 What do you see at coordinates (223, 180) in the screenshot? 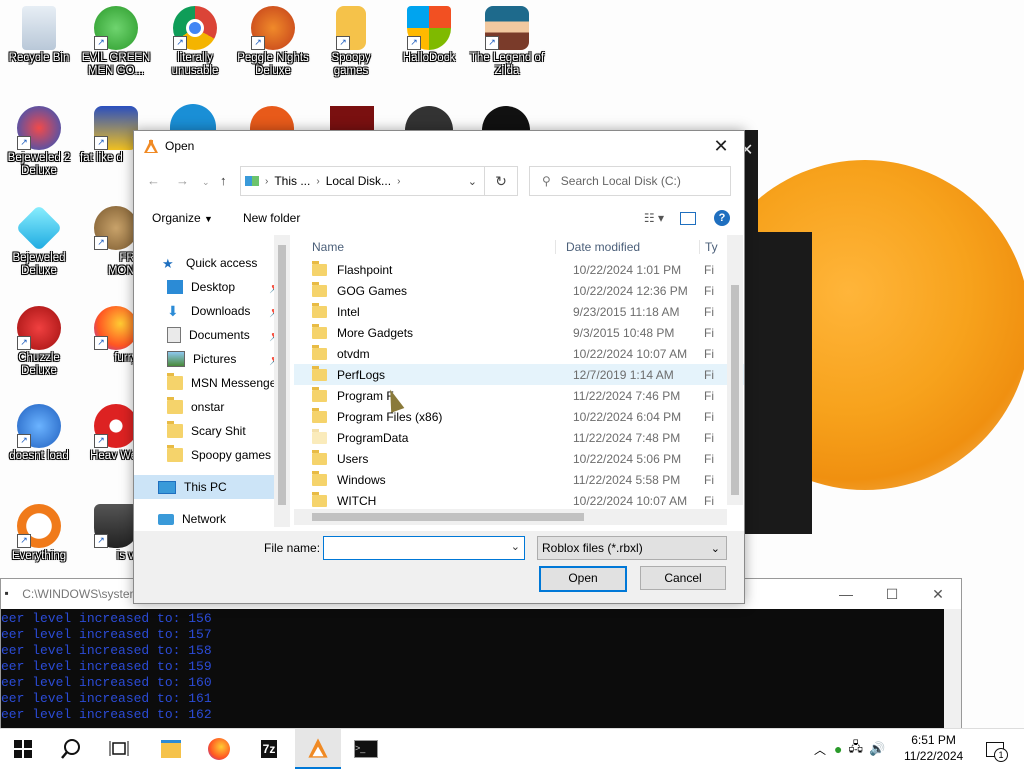
I see `up-arrow-icon: ↑` at bounding box center [223, 180].